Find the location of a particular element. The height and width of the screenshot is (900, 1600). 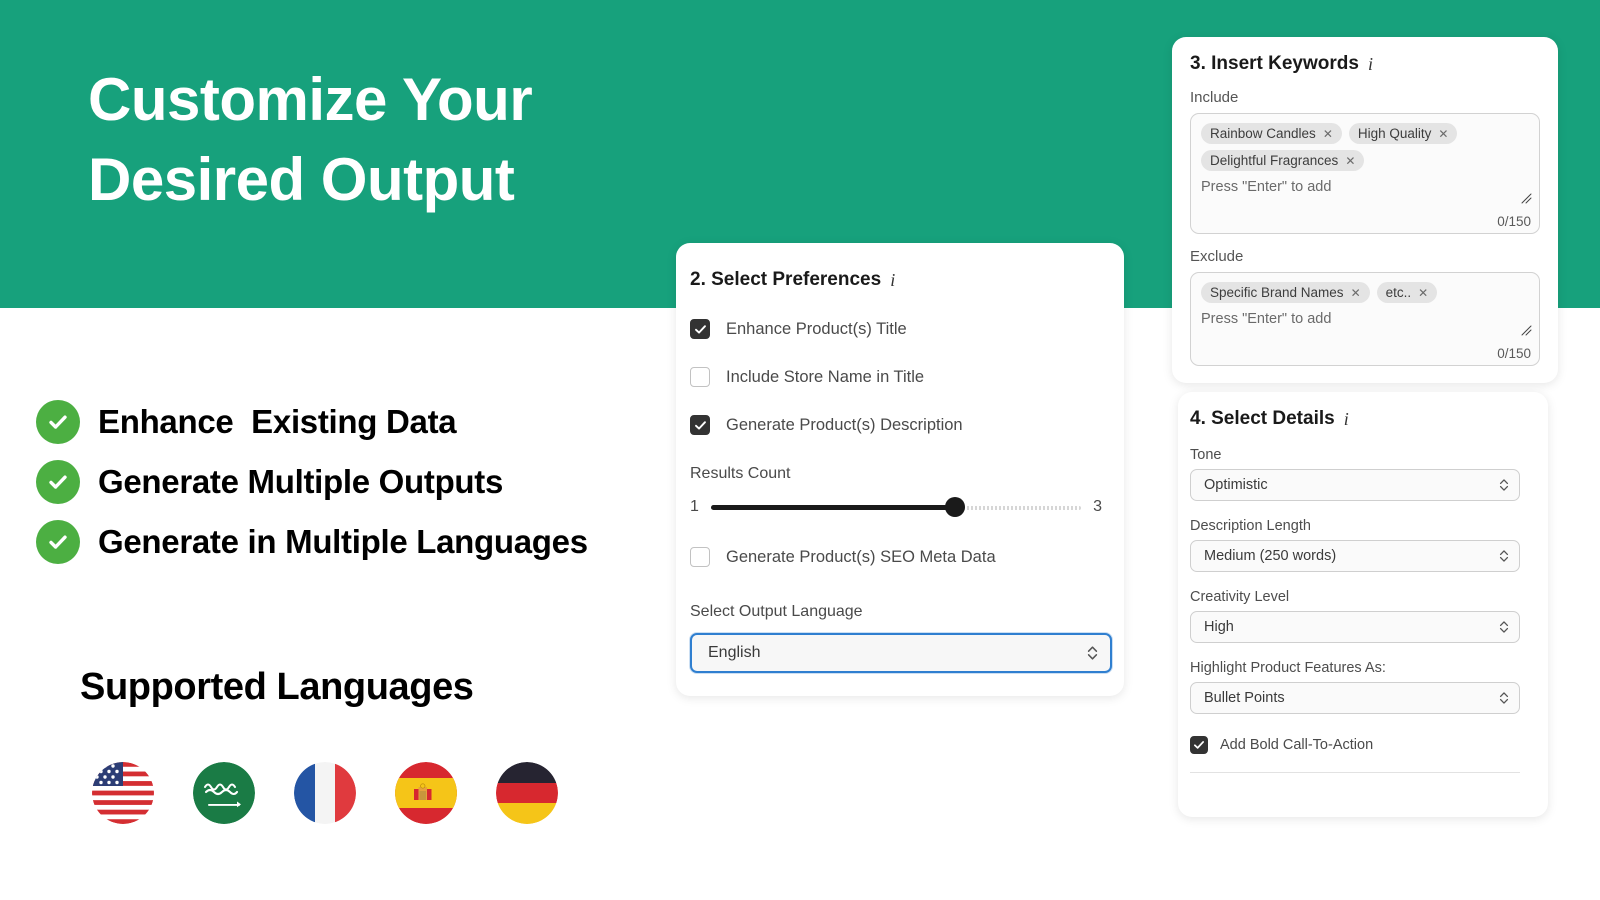

exclude-placeholder: Press "Enter" to add is located at coordinates (1266, 319).